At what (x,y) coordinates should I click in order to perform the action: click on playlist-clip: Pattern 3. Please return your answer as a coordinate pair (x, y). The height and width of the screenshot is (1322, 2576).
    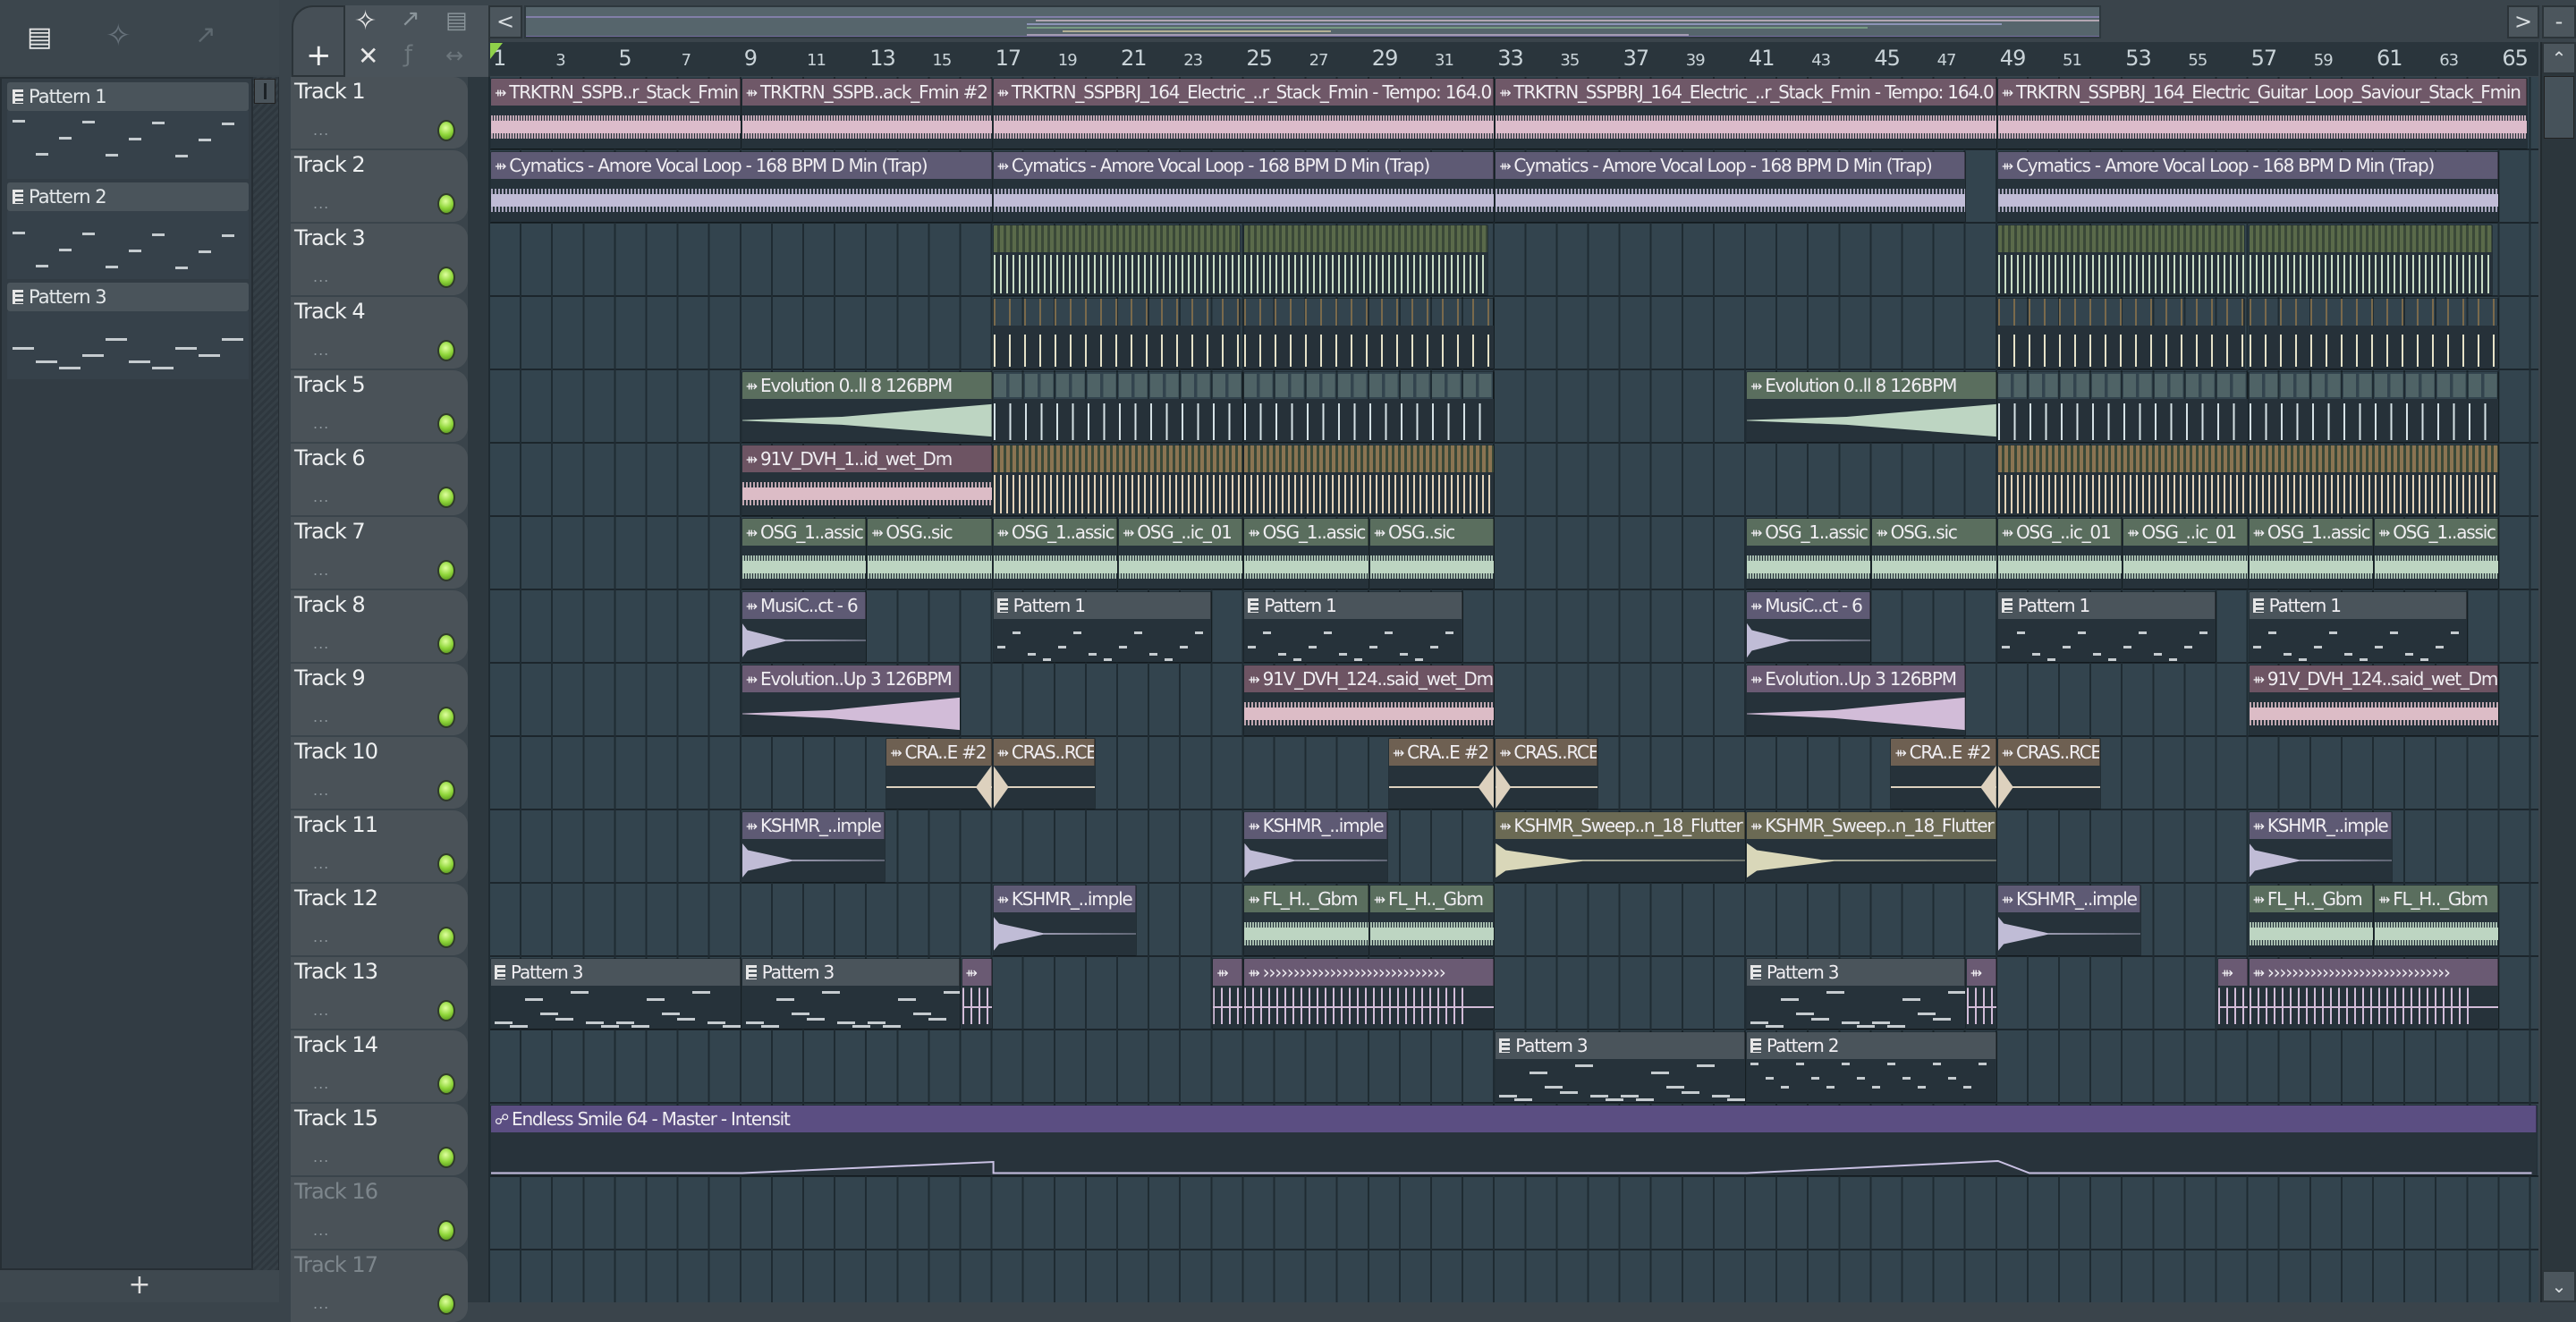
    Looking at the image, I should click on (1620, 1067).